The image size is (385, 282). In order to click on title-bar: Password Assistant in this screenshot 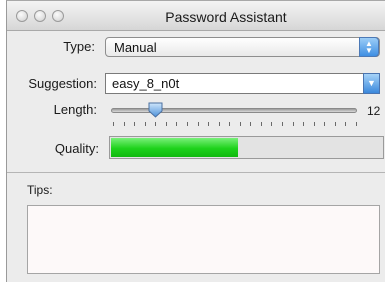, I will do `click(196, 16)`.